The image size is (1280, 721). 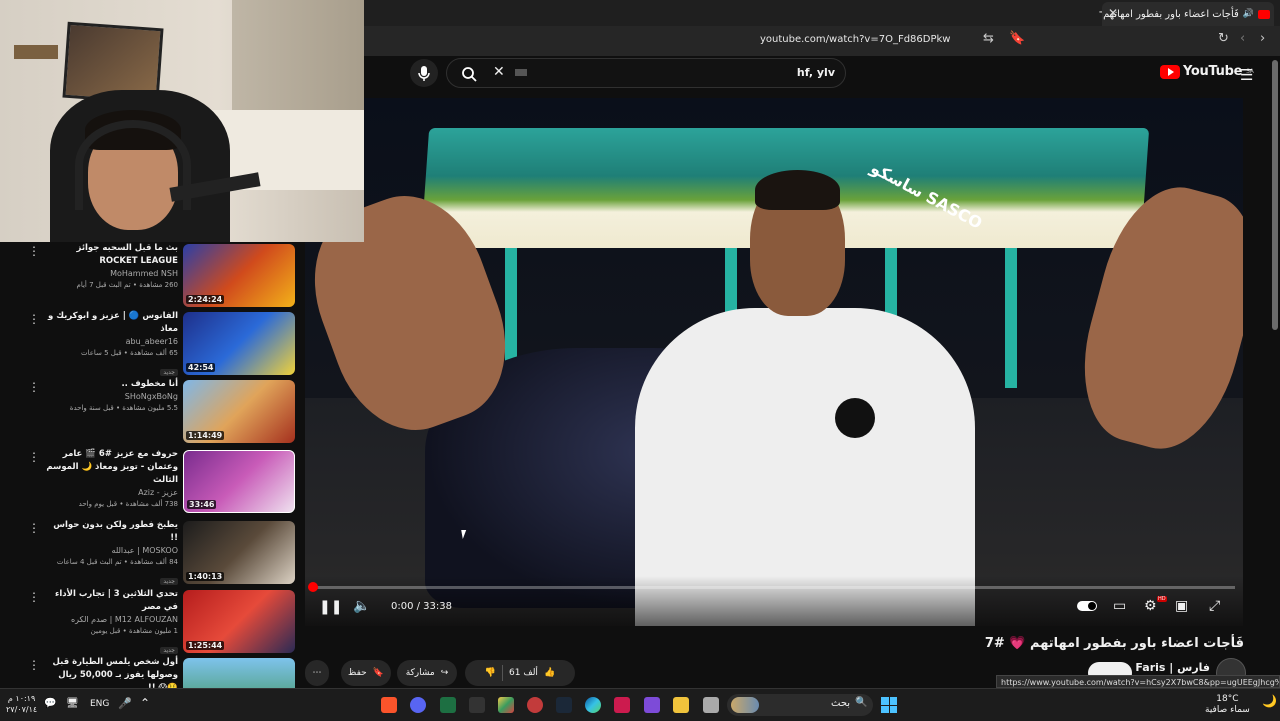 What do you see at coordinates (239, 411) in the screenshot?
I see `video-thumbnail: 1:14:49` at bounding box center [239, 411].